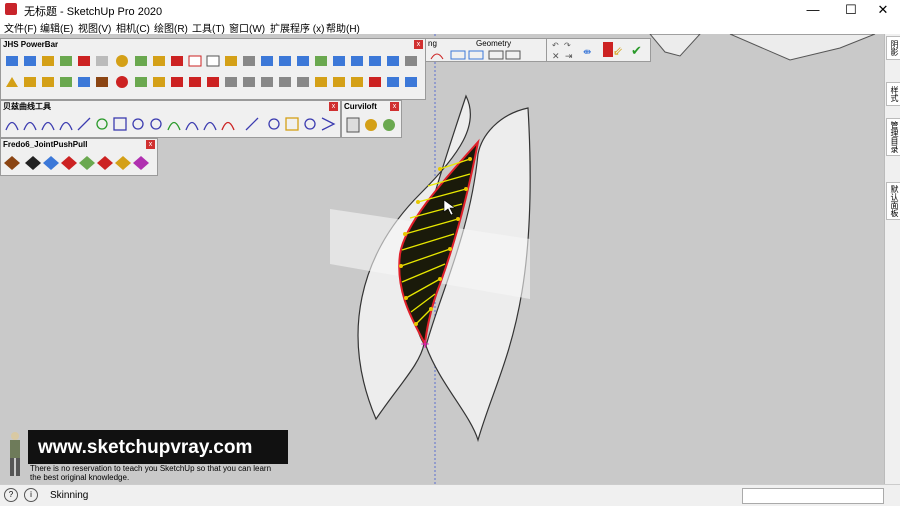 This screenshot has width=900, height=506. What do you see at coordinates (893, 94) in the screenshot?
I see `tray-tab-styles: 样式` at bounding box center [893, 94].